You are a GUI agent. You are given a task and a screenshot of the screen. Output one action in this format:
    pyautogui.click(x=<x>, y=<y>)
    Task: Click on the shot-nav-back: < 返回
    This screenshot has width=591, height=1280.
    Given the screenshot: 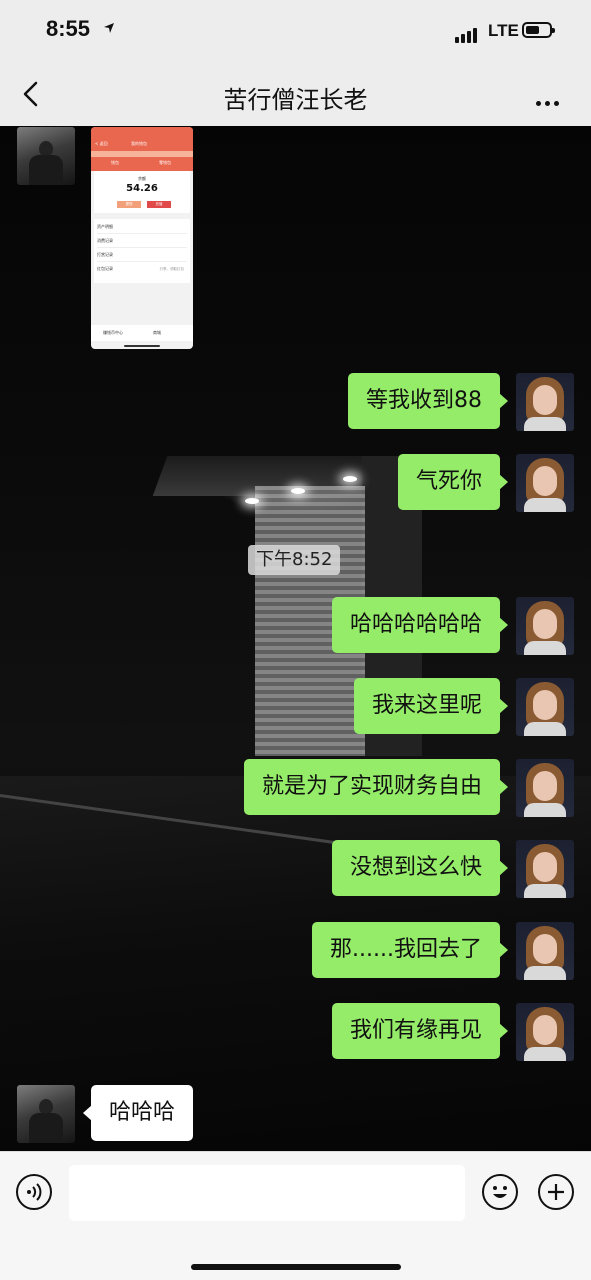 What is the action you would take?
    pyautogui.click(x=101, y=143)
    